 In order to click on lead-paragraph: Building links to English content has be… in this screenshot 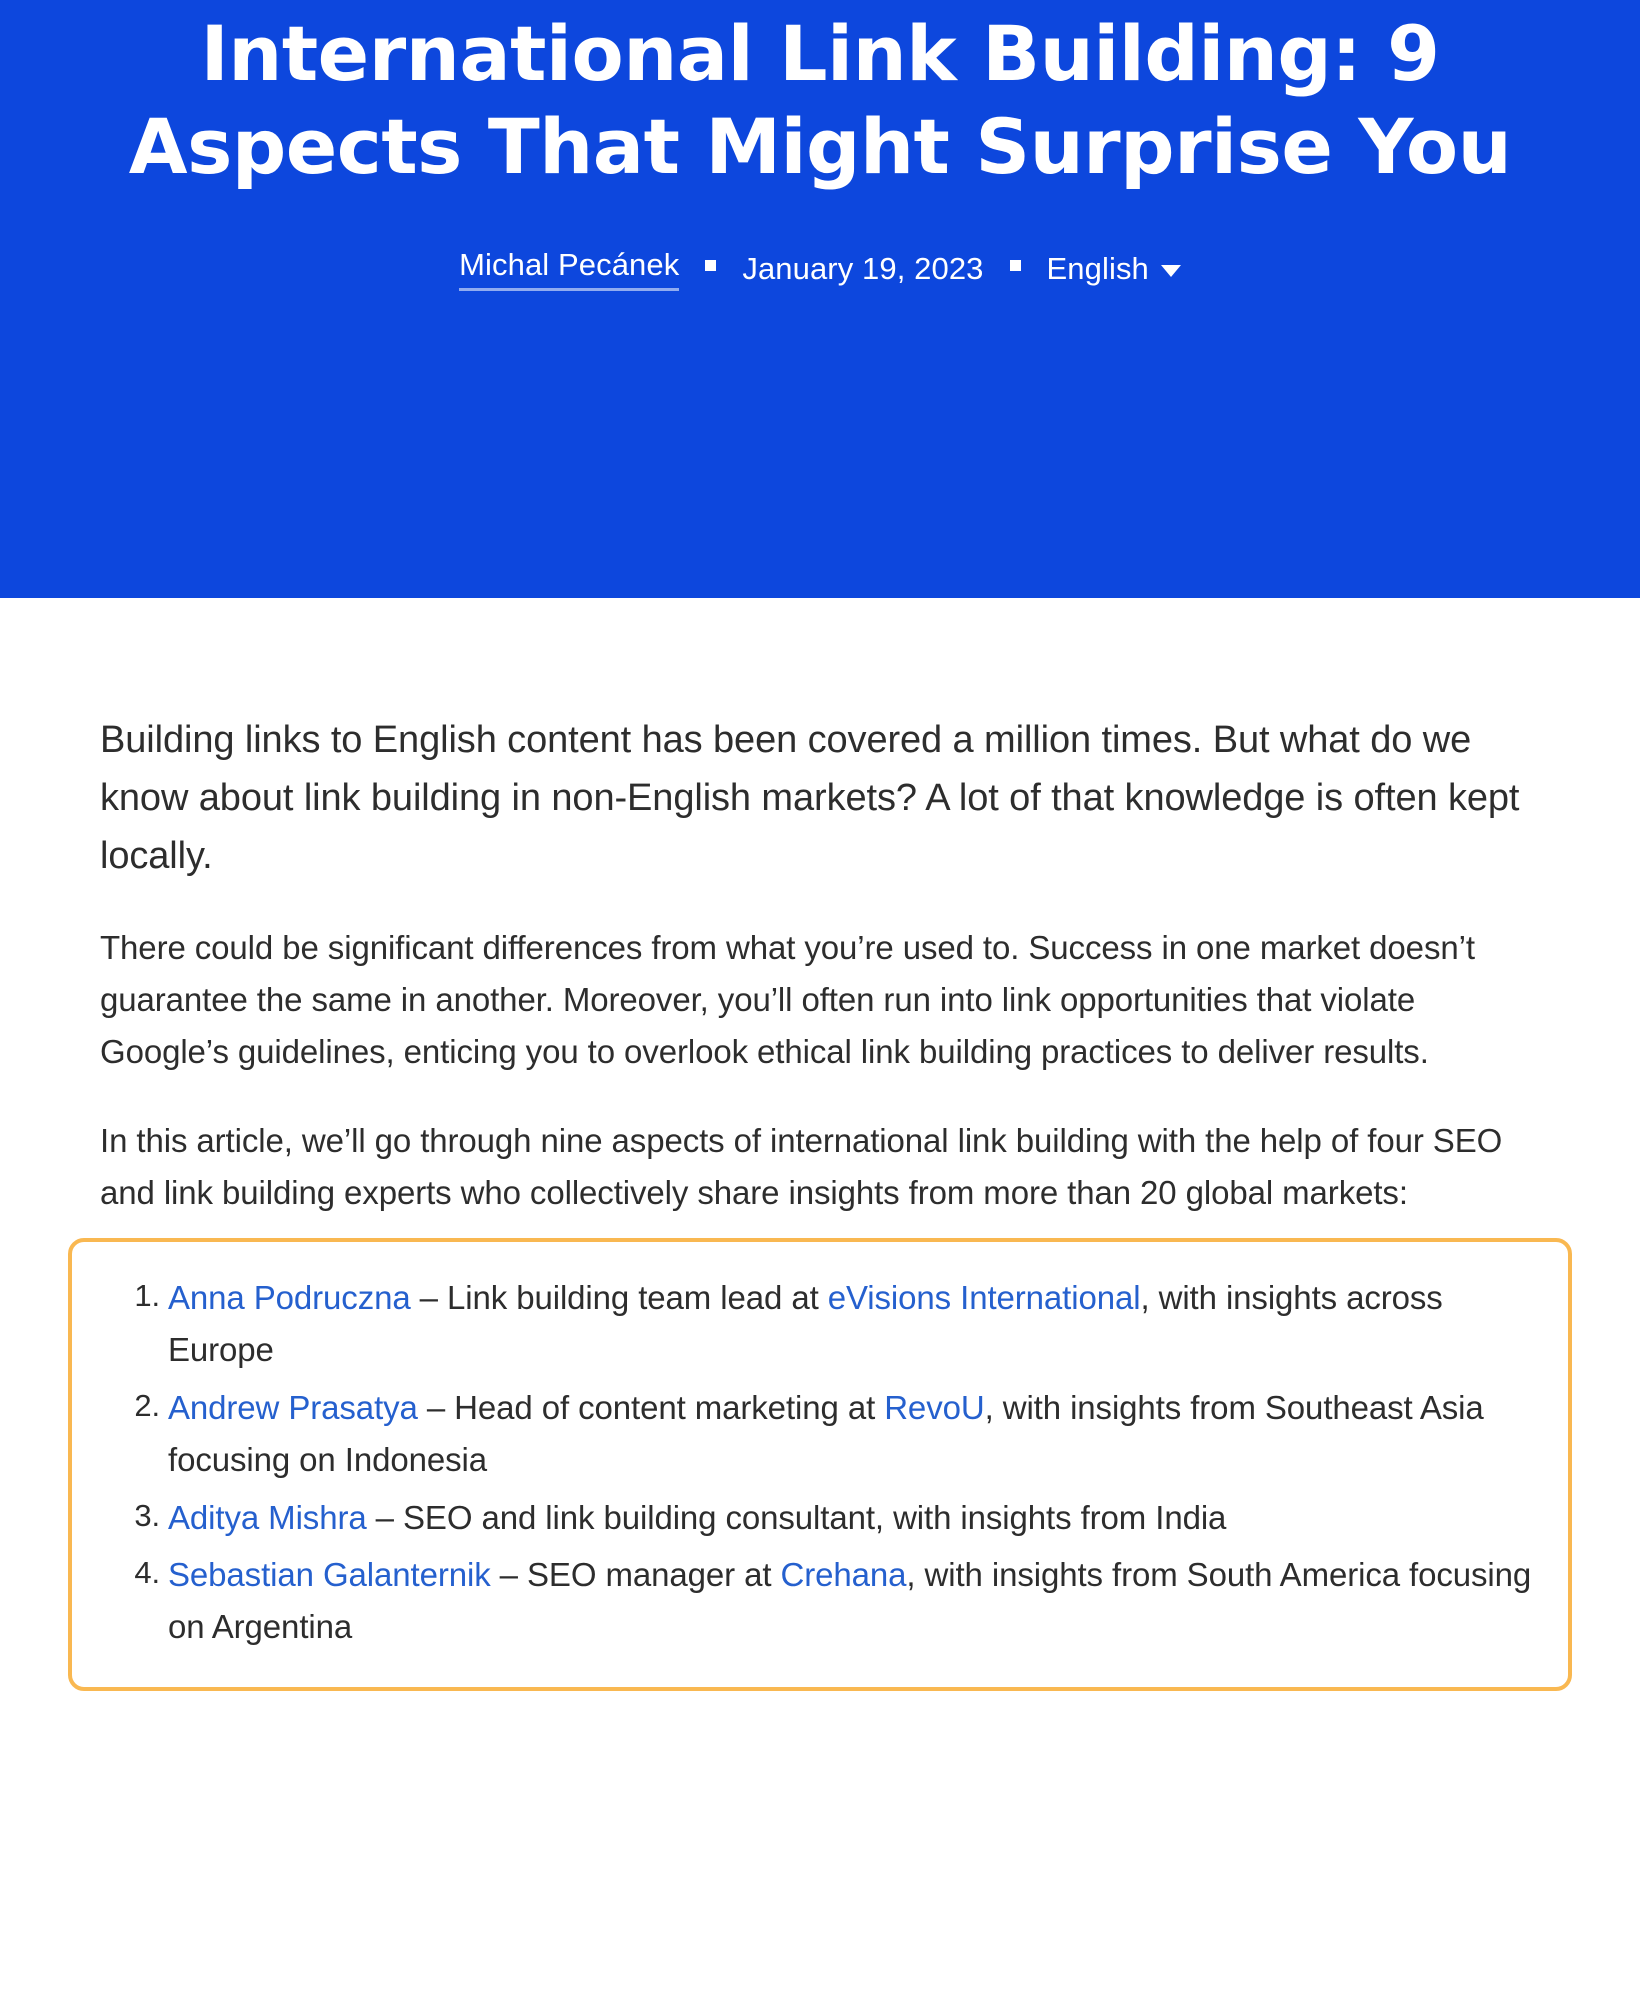, I will do `click(810, 798)`.